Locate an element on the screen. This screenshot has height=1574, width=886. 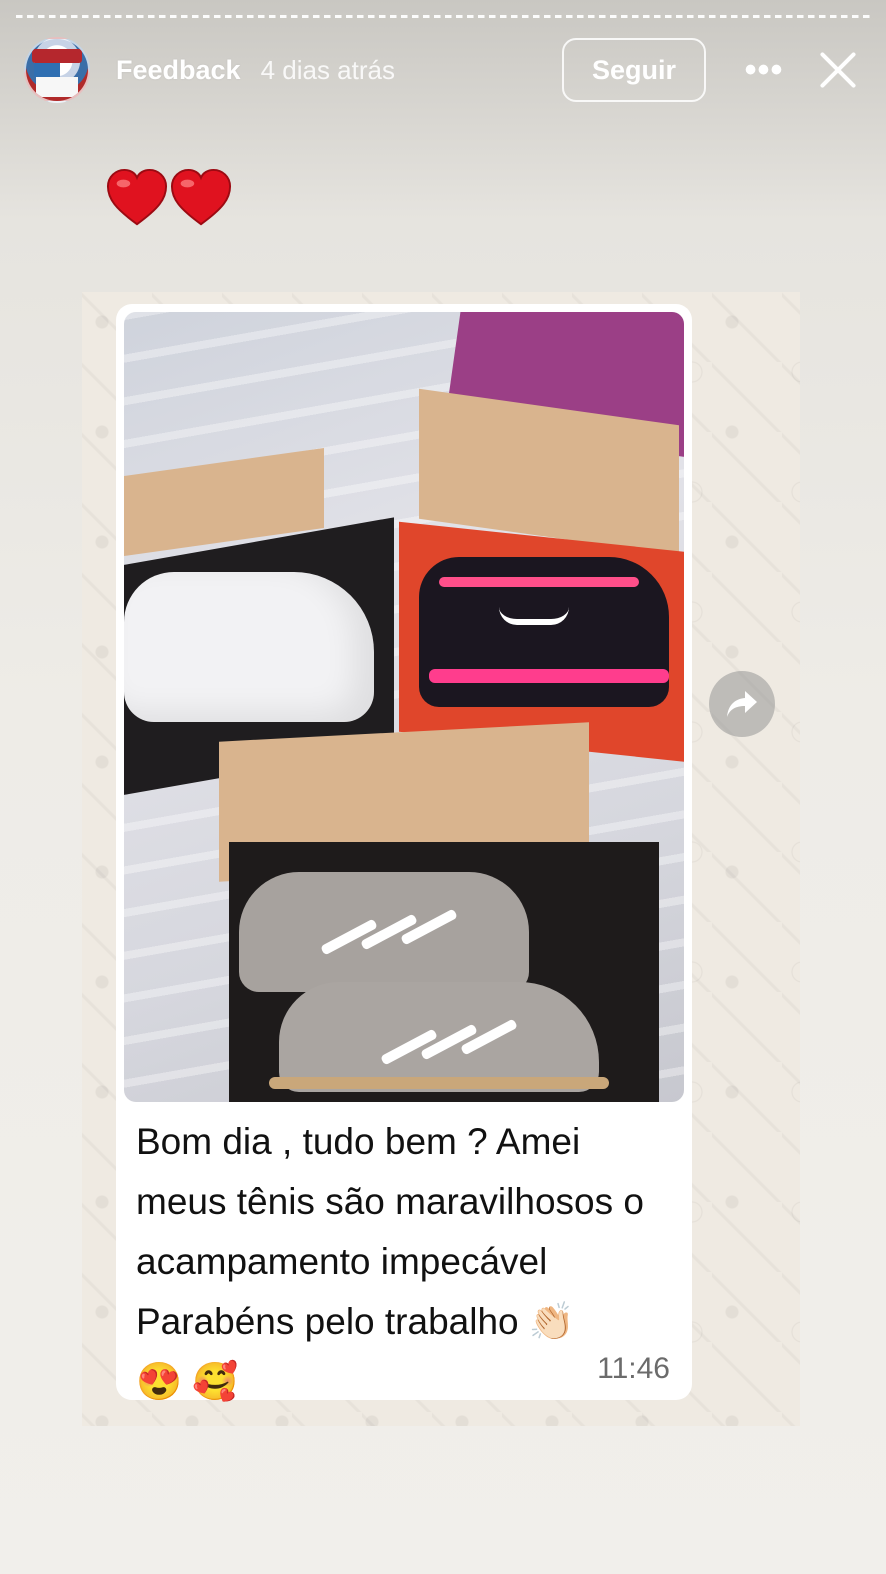
more-icon: ••• is located at coordinates (764, 70).